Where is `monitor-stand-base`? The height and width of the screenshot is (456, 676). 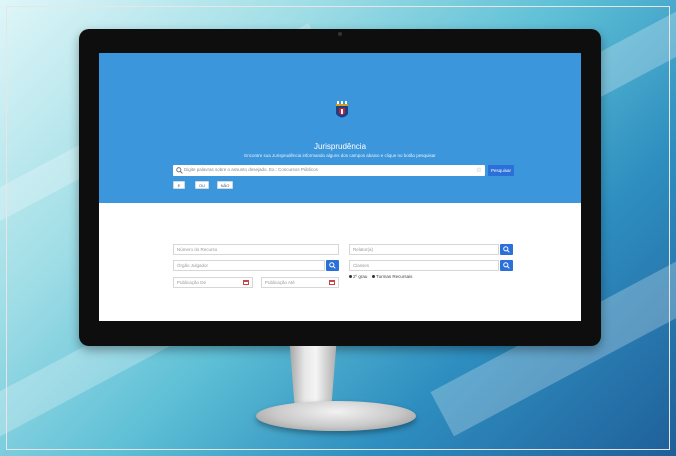
monitor-stand-base is located at coordinates (336, 416).